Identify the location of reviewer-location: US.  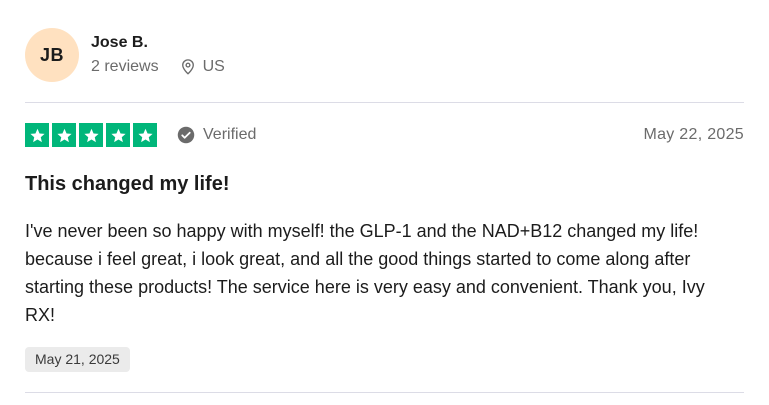
(202, 67).